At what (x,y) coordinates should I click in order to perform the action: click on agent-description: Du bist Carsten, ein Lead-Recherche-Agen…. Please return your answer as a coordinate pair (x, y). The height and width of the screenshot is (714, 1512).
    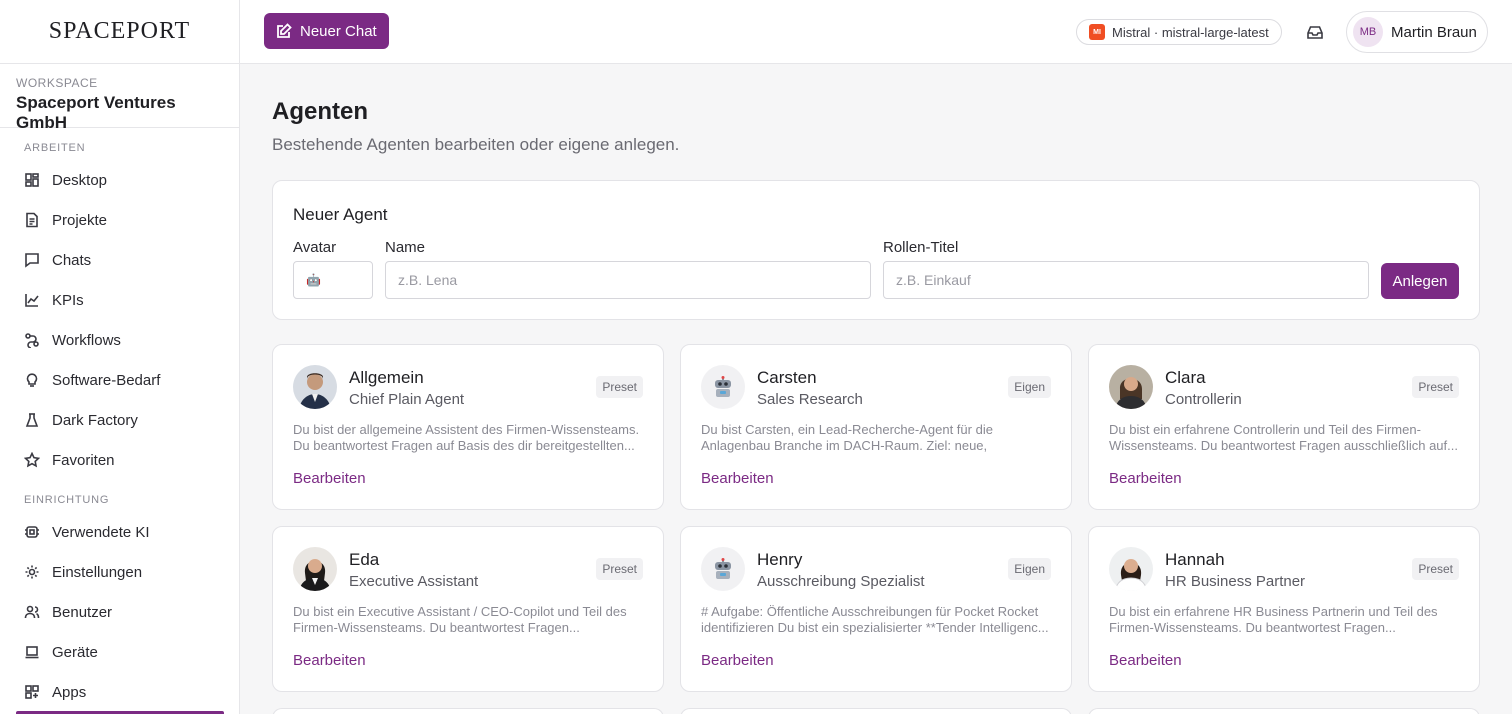
    Looking at the image, I should click on (847, 437).